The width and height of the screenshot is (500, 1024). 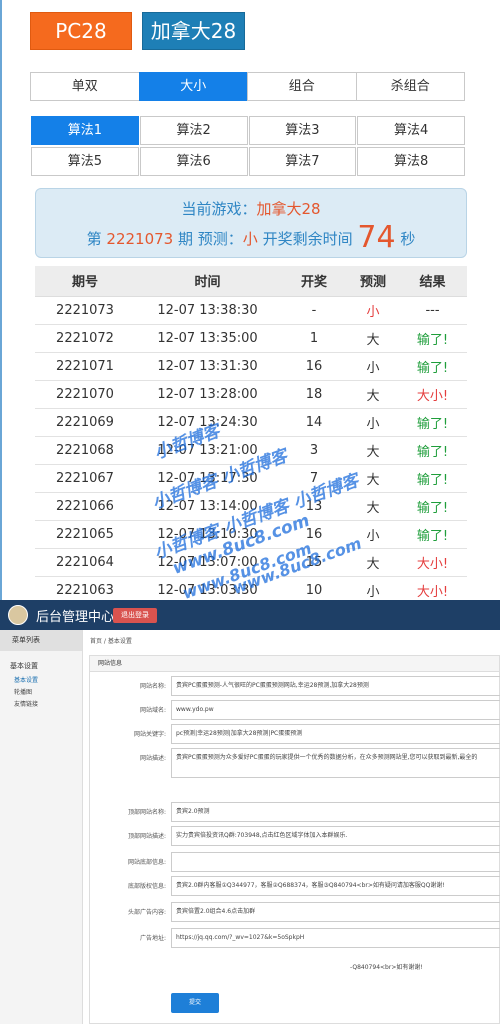 I want to click on sidebar-item-links: 友情链接, so click(x=41, y=705).